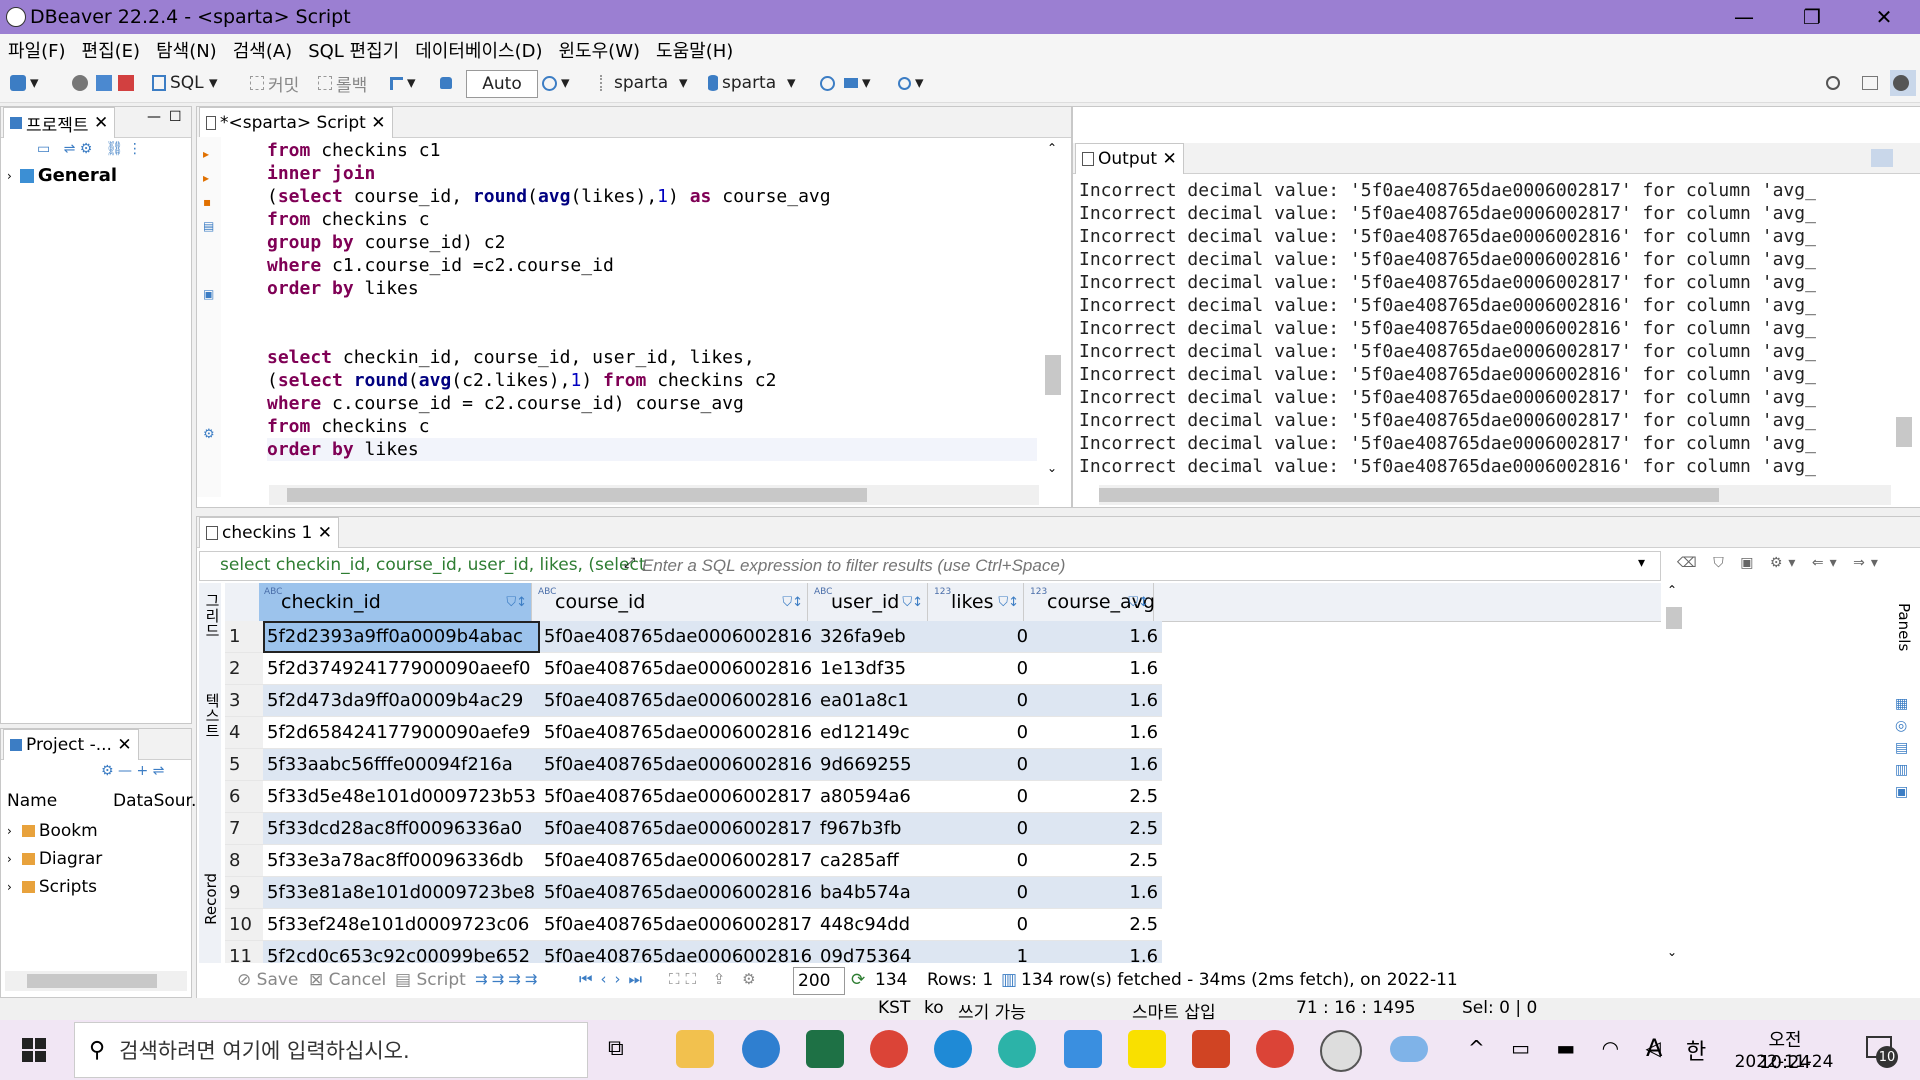  Describe the element at coordinates (430, 980) in the screenshot. I see `script-button: ▤ Script` at that location.